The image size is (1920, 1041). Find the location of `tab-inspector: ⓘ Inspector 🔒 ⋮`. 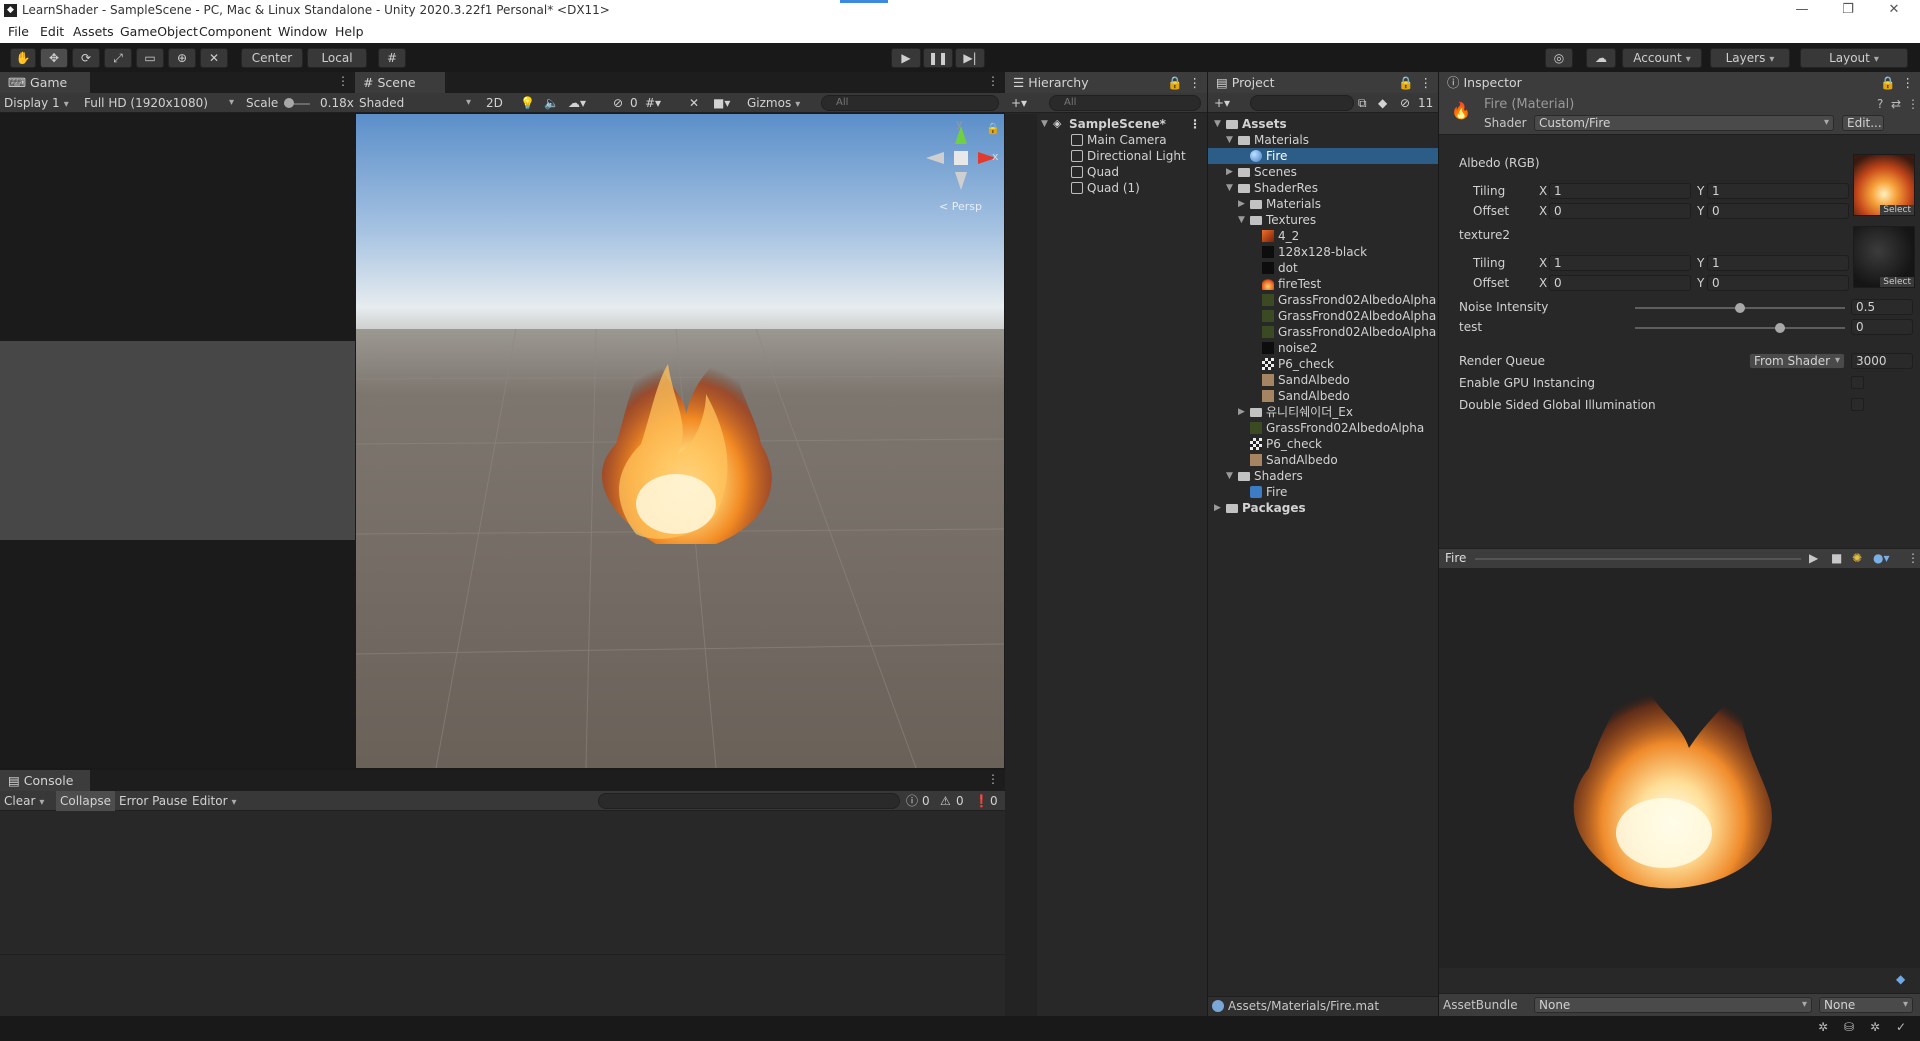

tab-inspector: ⓘ Inspector 🔒 ⋮ is located at coordinates (1679, 82).